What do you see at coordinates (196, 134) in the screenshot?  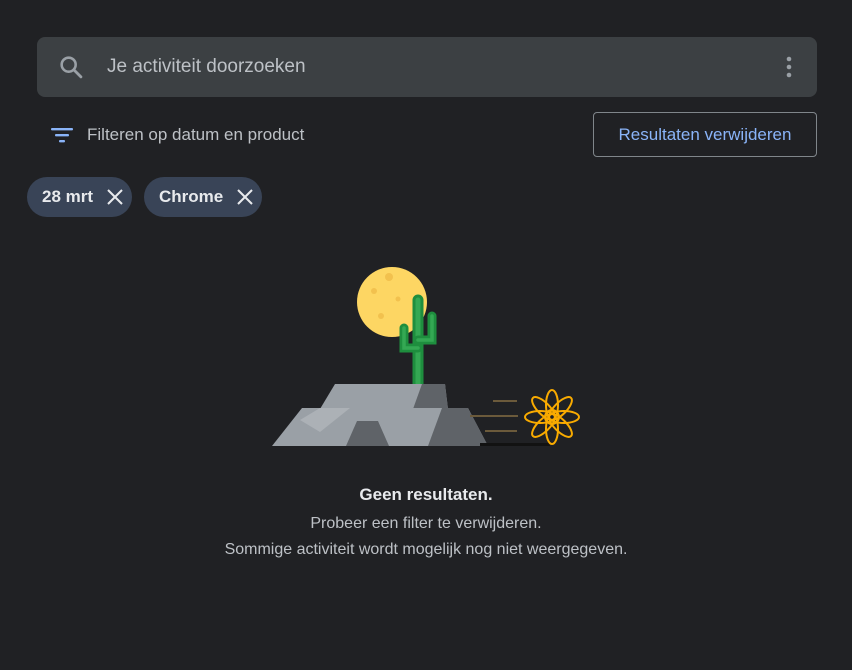 I see `filter-label: Filteren op datum en product` at bounding box center [196, 134].